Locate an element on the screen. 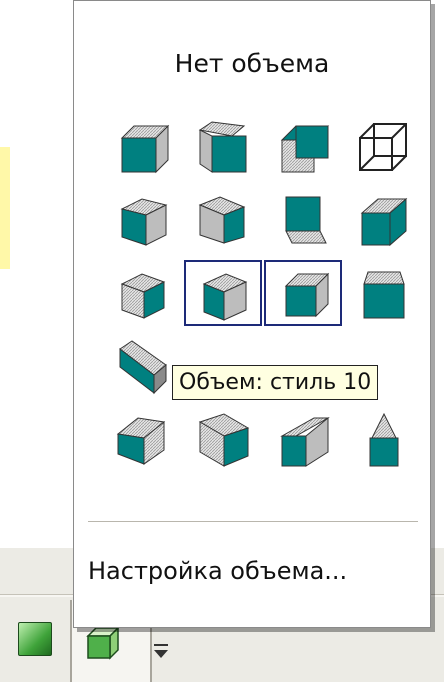  three-d-style-1-option is located at coordinates (143, 147).